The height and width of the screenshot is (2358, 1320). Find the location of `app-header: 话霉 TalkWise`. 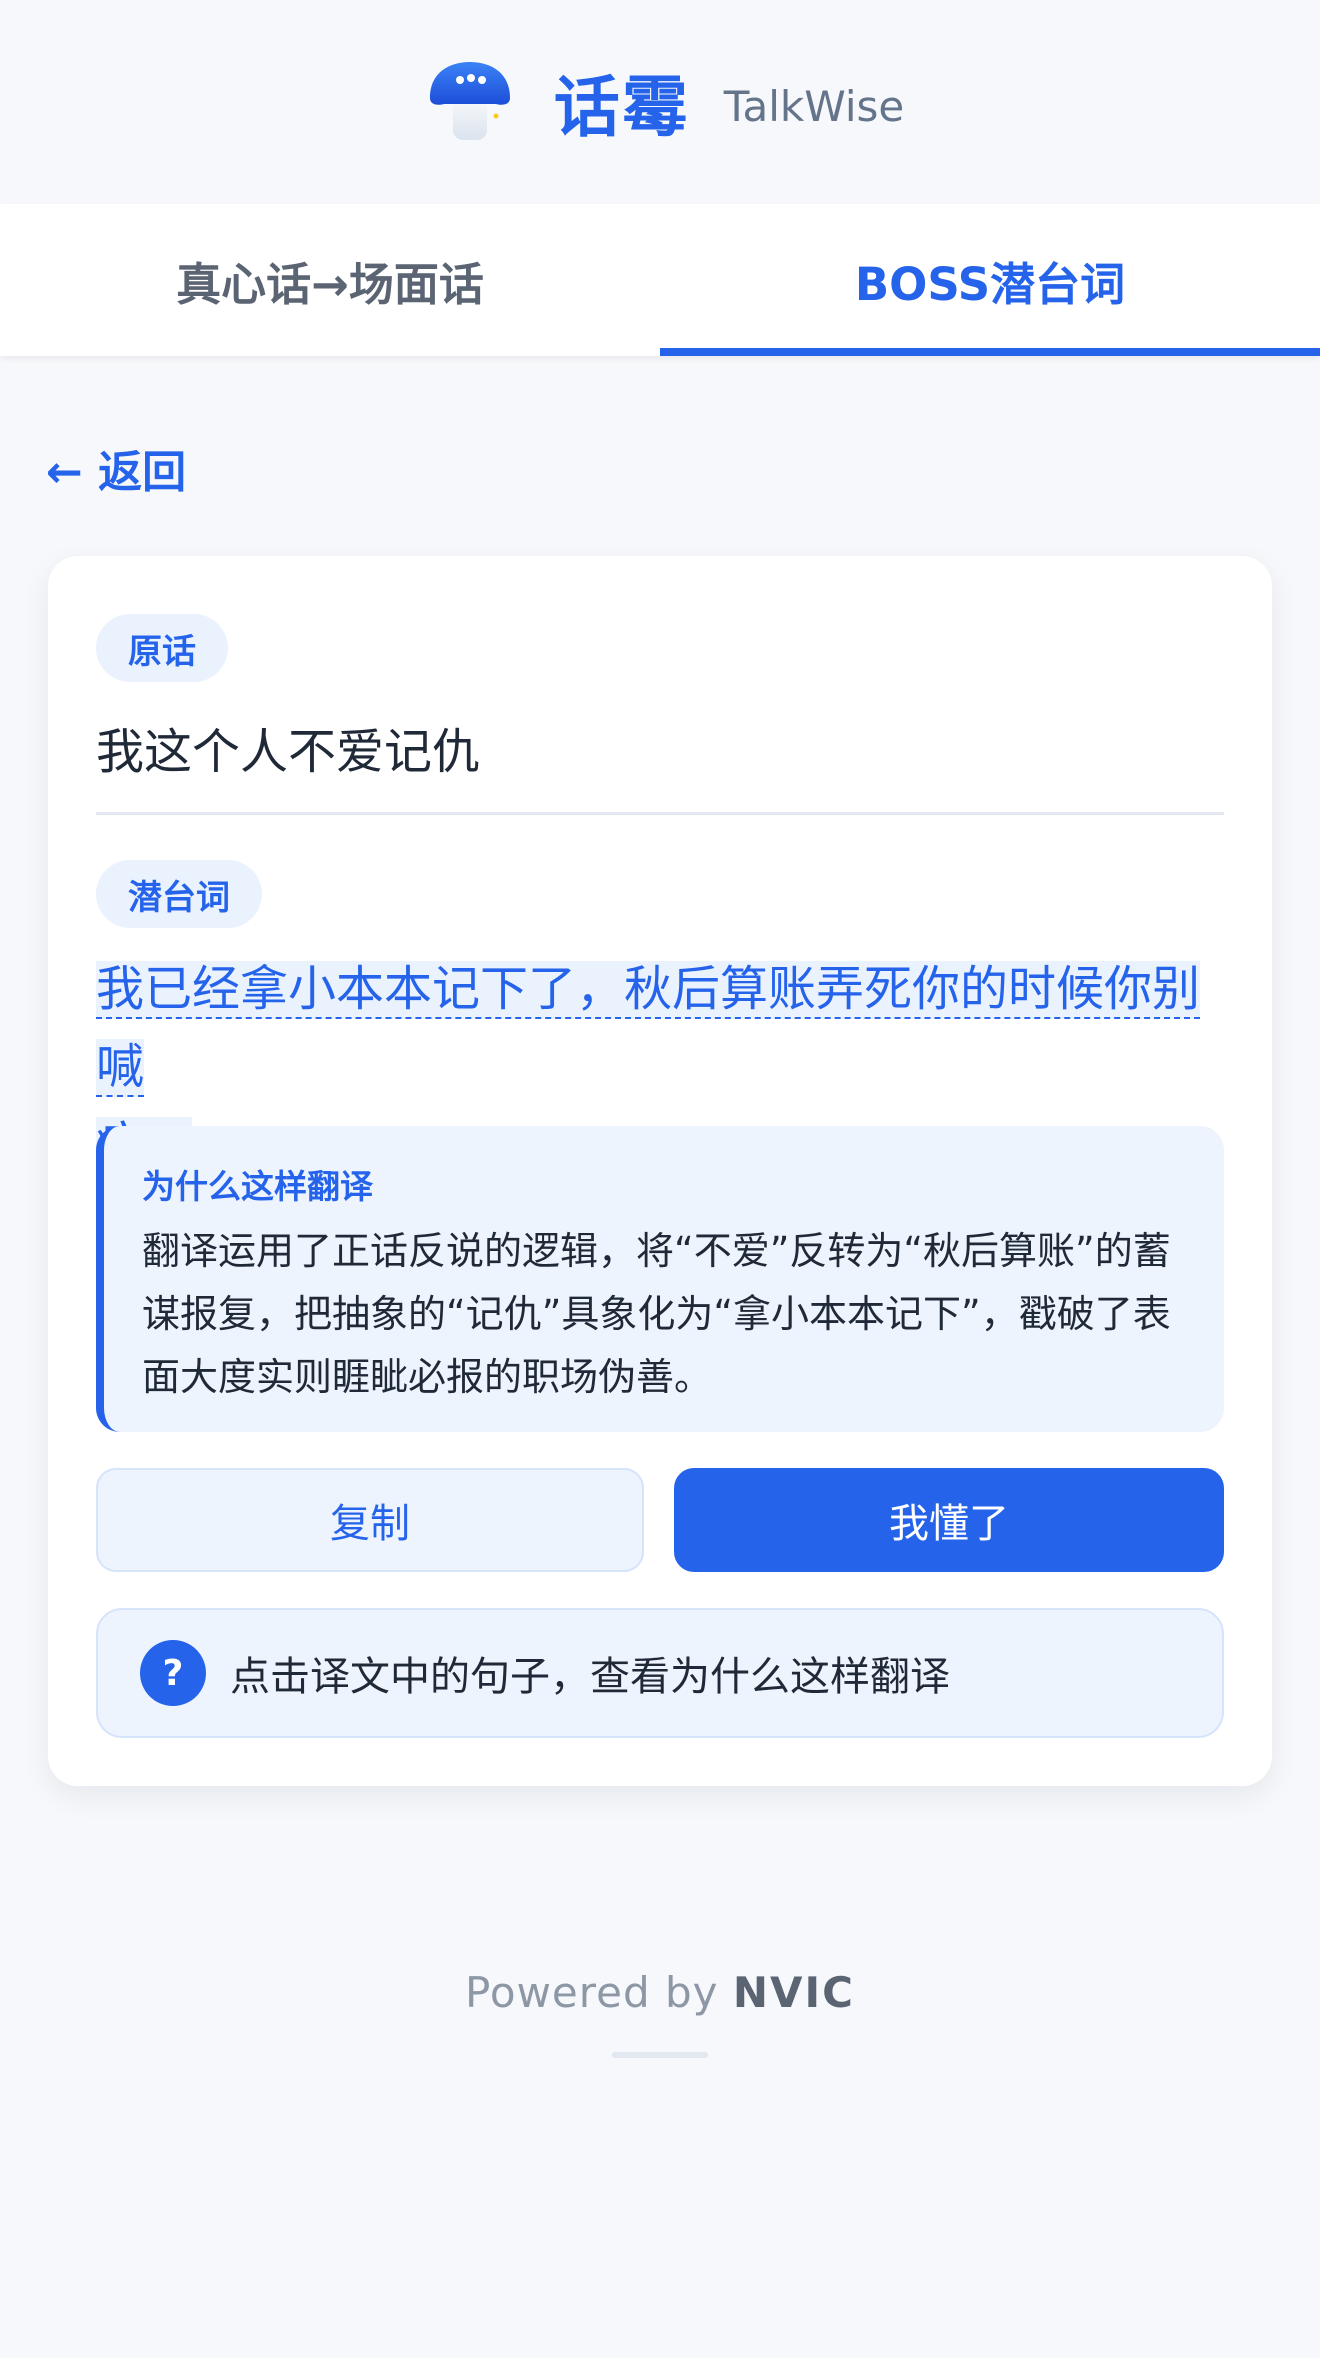

app-header: 话霉 TalkWise is located at coordinates (660, 102).